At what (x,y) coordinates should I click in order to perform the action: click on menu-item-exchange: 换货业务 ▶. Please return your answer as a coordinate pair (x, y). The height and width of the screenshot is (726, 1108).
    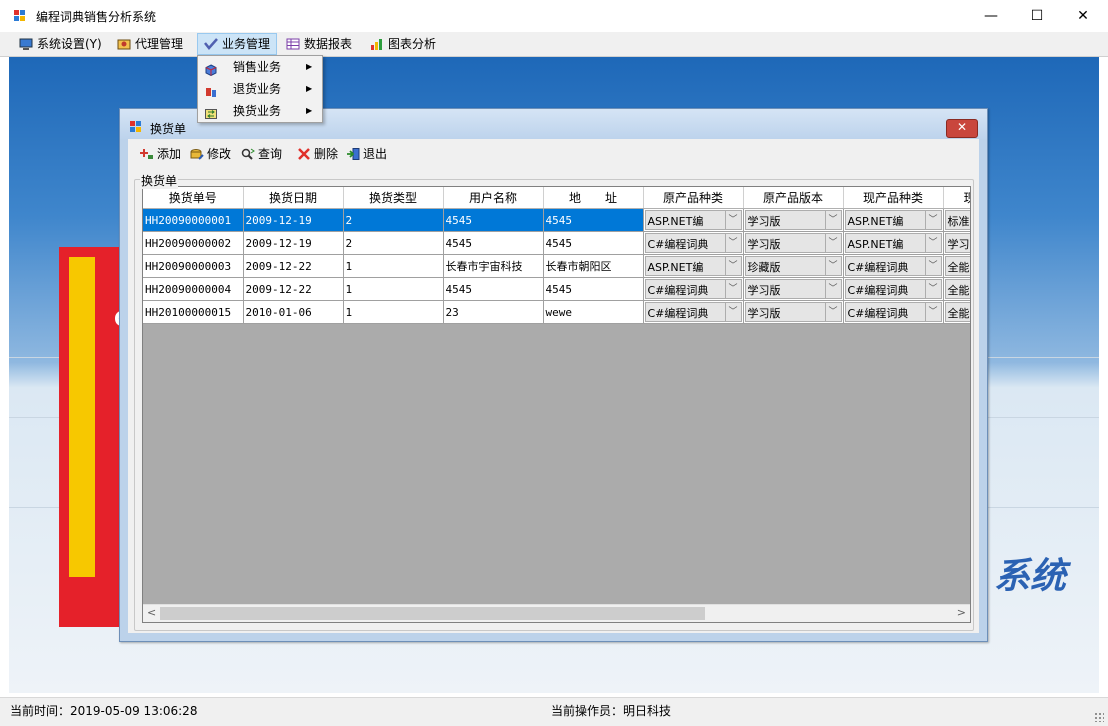
    Looking at the image, I should click on (260, 111).